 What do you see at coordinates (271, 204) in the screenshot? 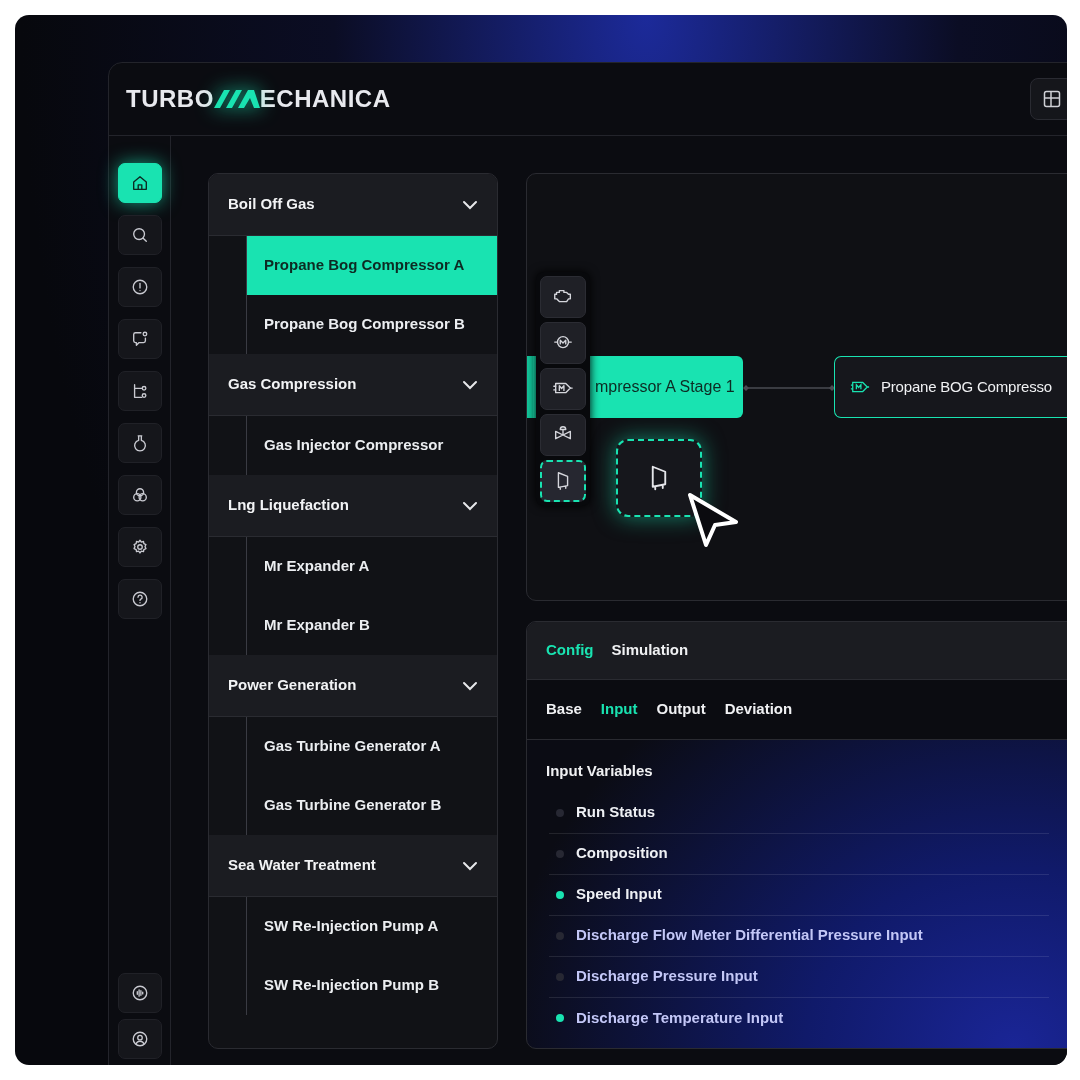
I see `group-title: Boil Off Gas` at bounding box center [271, 204].